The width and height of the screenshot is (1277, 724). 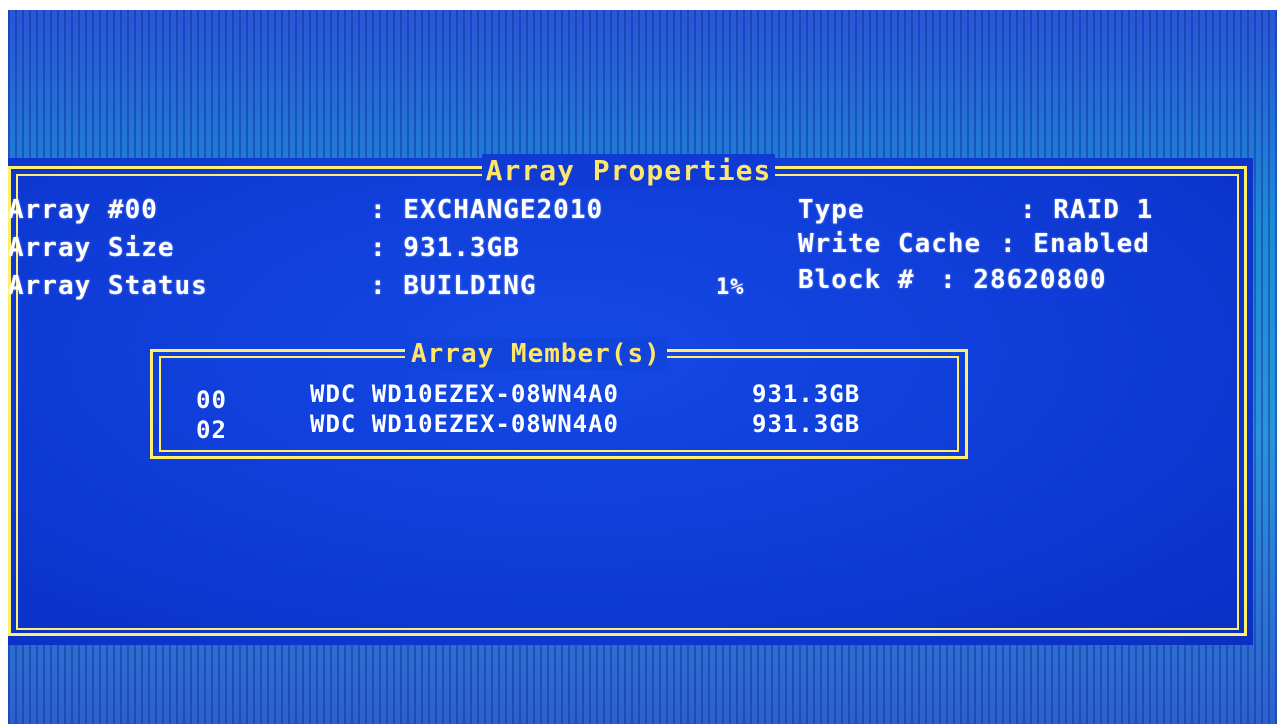 What do you see at coordinates (730, 287) in the screenshot?
I see `build-progress: 1%` at bounding box center [730, 287].